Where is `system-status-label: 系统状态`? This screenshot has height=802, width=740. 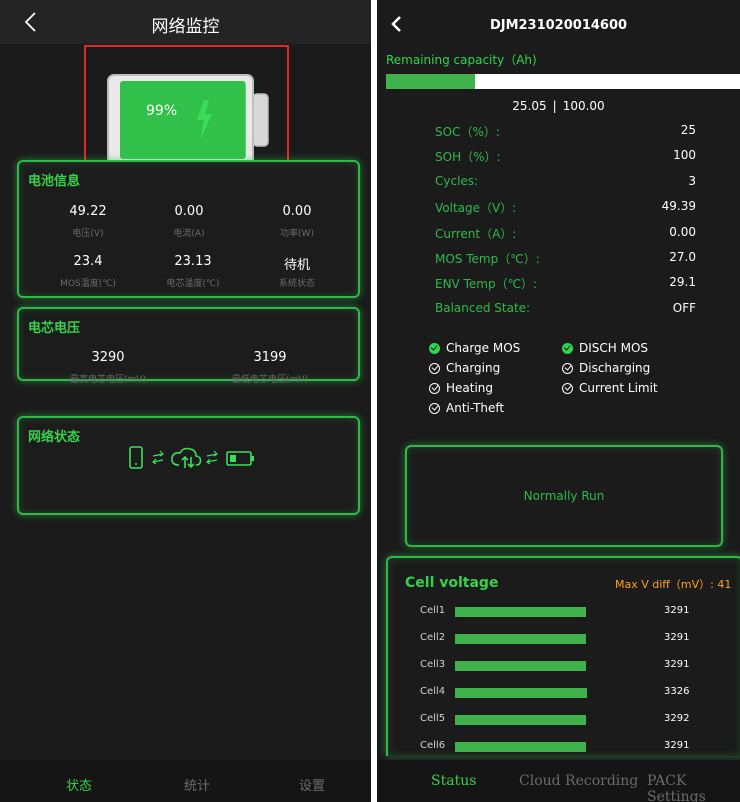
system-status-label: 系统状态 is located at coordinates (296, 284).